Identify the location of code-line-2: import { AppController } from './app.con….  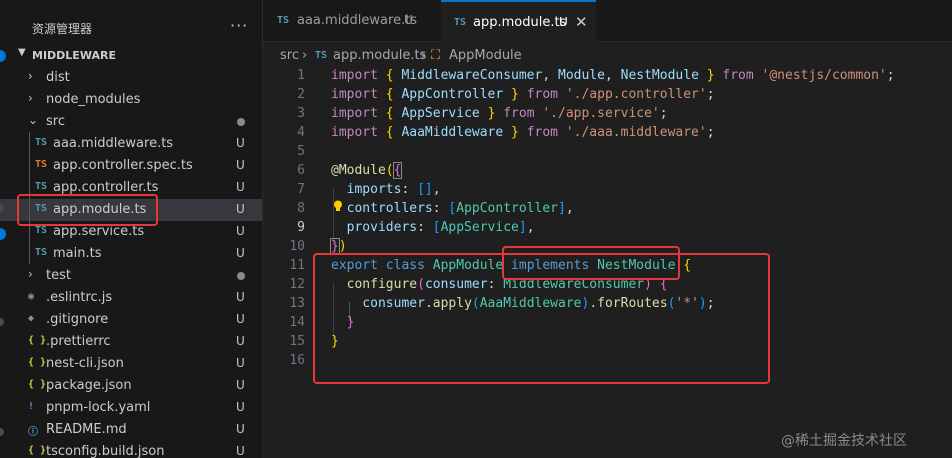
(523, 94).